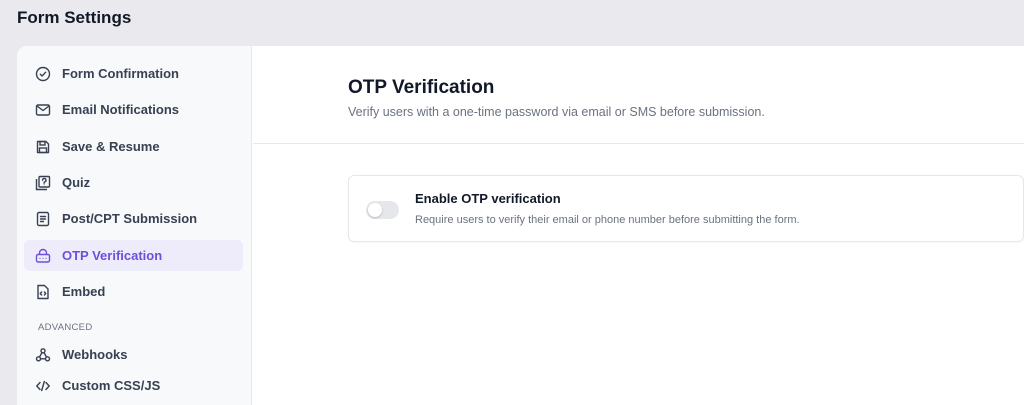  I want to click on toggle-knob, so click(375, 210).